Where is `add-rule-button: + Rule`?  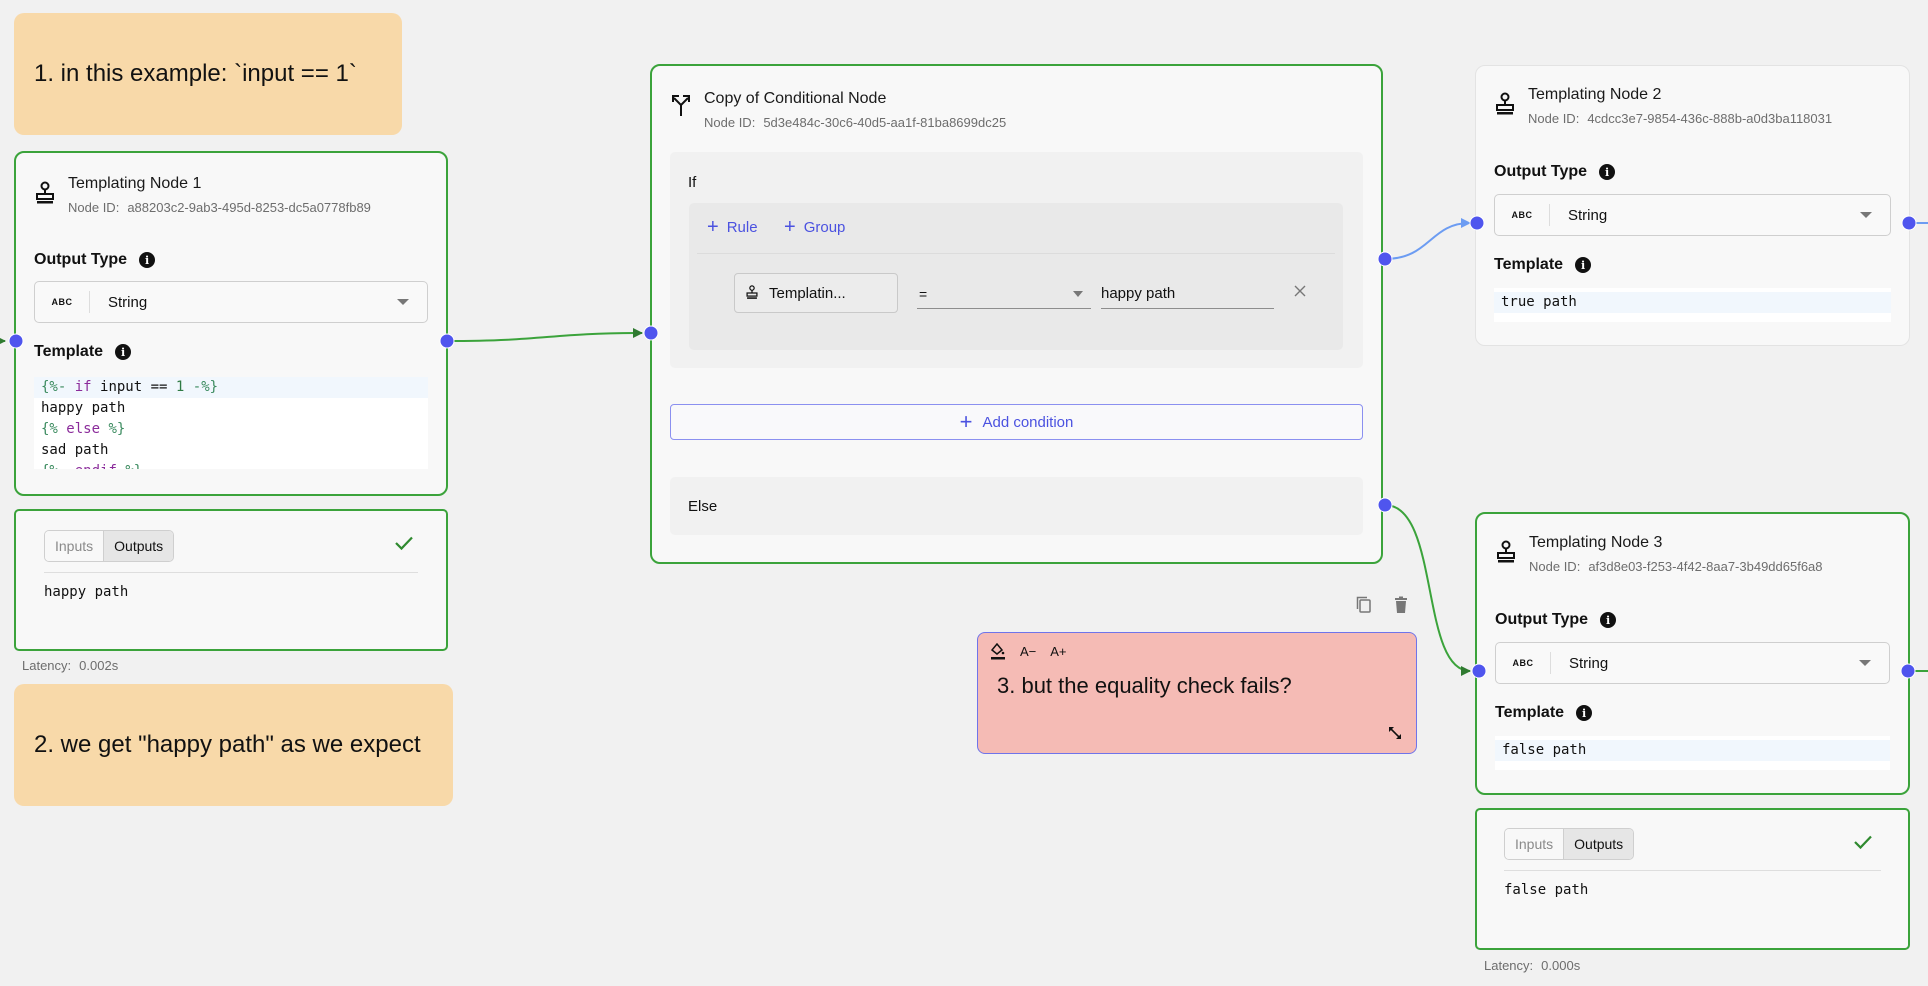
add-rule-button: + Rule is located at coordinates (732, 227).